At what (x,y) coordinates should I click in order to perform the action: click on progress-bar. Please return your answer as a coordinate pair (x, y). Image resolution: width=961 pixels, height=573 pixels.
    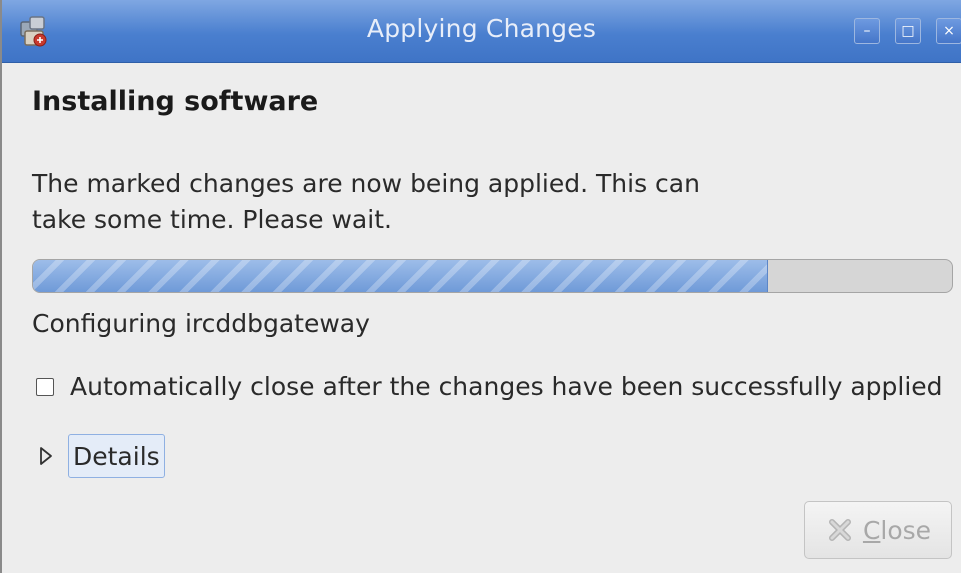
    Looking at the image, I should click on (492, 276).